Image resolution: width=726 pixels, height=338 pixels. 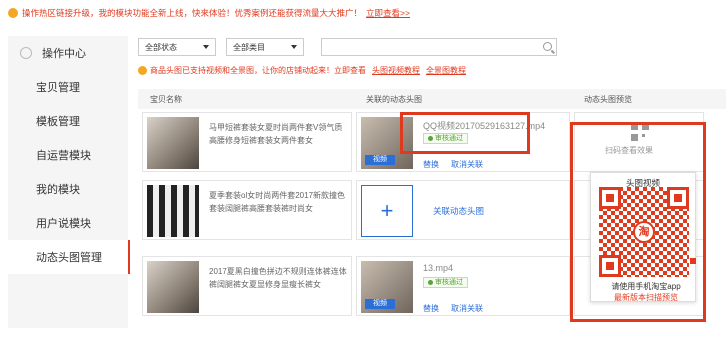 I want to click on bell-icon, so click(x=13, y=13).